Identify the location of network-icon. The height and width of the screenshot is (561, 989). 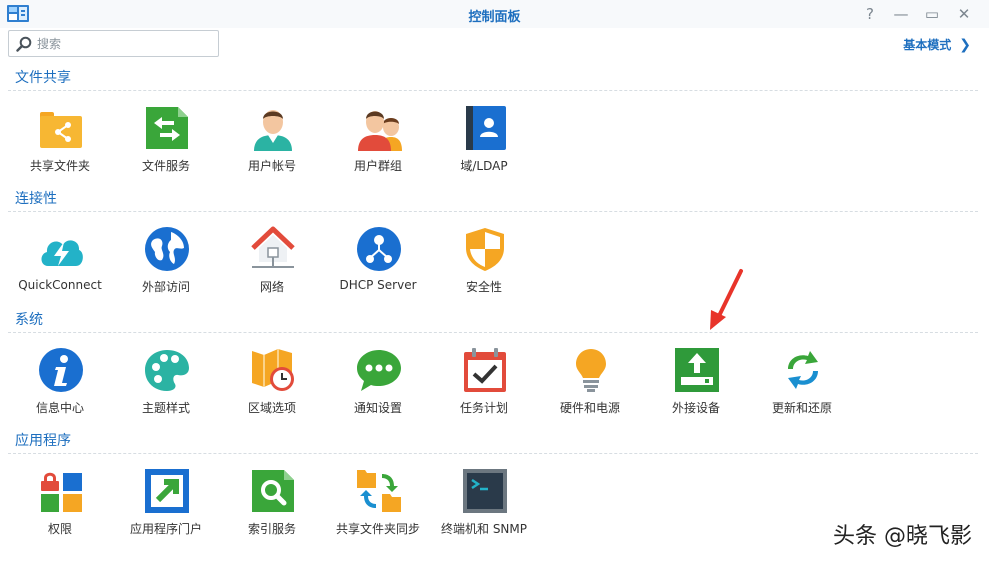
(273, 247).